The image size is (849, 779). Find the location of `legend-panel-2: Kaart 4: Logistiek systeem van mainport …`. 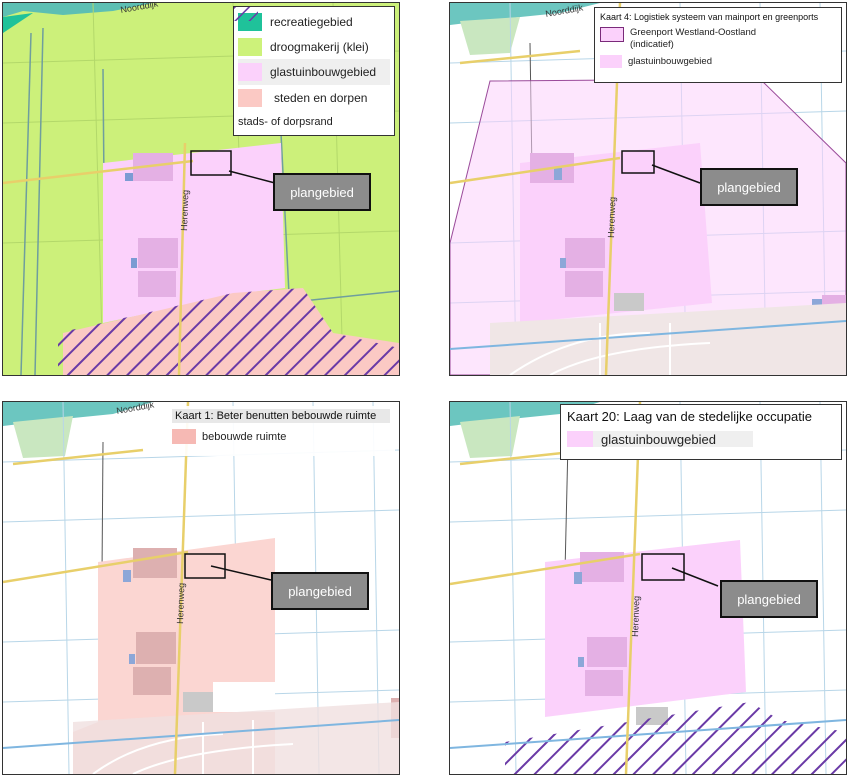

legend-panel-2: Kaart 4: Logistiek systeem van mainport … is located at coordinates (718, 45).